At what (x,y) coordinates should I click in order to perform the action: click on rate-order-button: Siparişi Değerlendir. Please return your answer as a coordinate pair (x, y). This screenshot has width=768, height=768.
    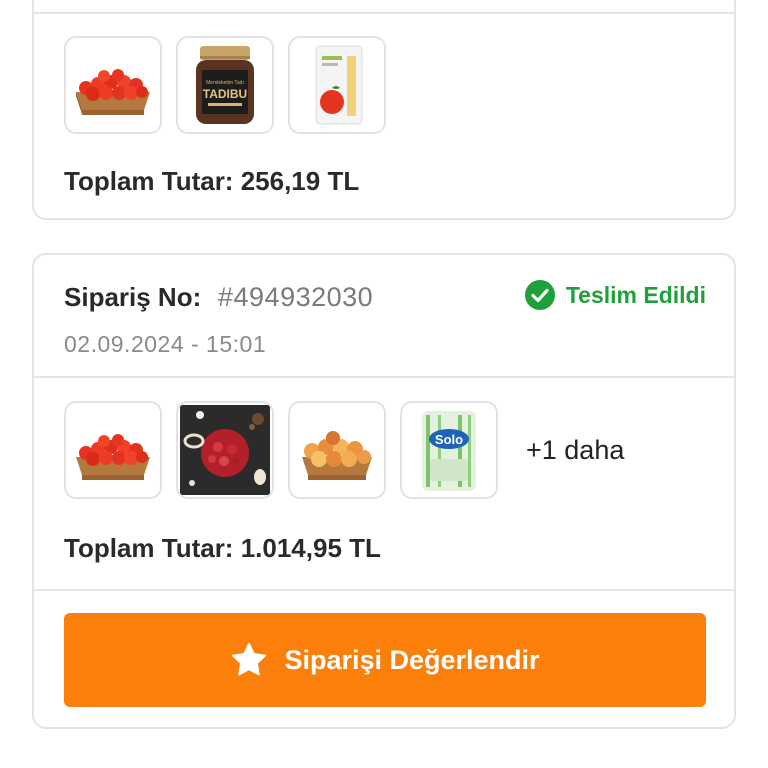
    Looking at the image, I should click on (385, 660).